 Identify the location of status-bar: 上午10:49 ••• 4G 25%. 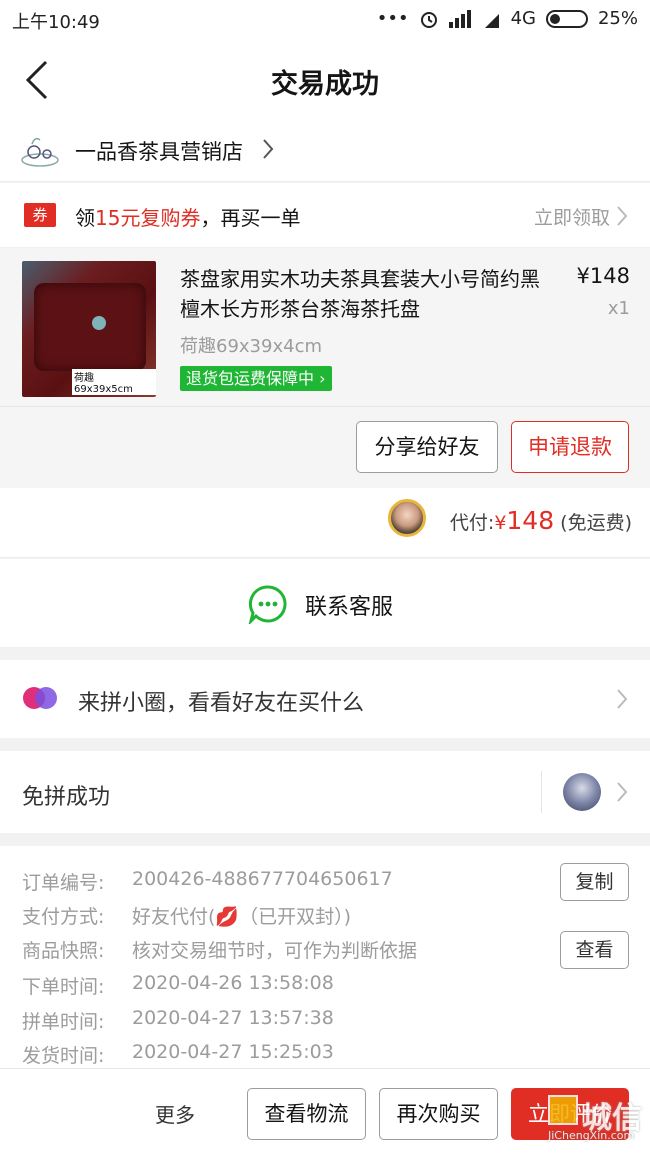
(325, 20).